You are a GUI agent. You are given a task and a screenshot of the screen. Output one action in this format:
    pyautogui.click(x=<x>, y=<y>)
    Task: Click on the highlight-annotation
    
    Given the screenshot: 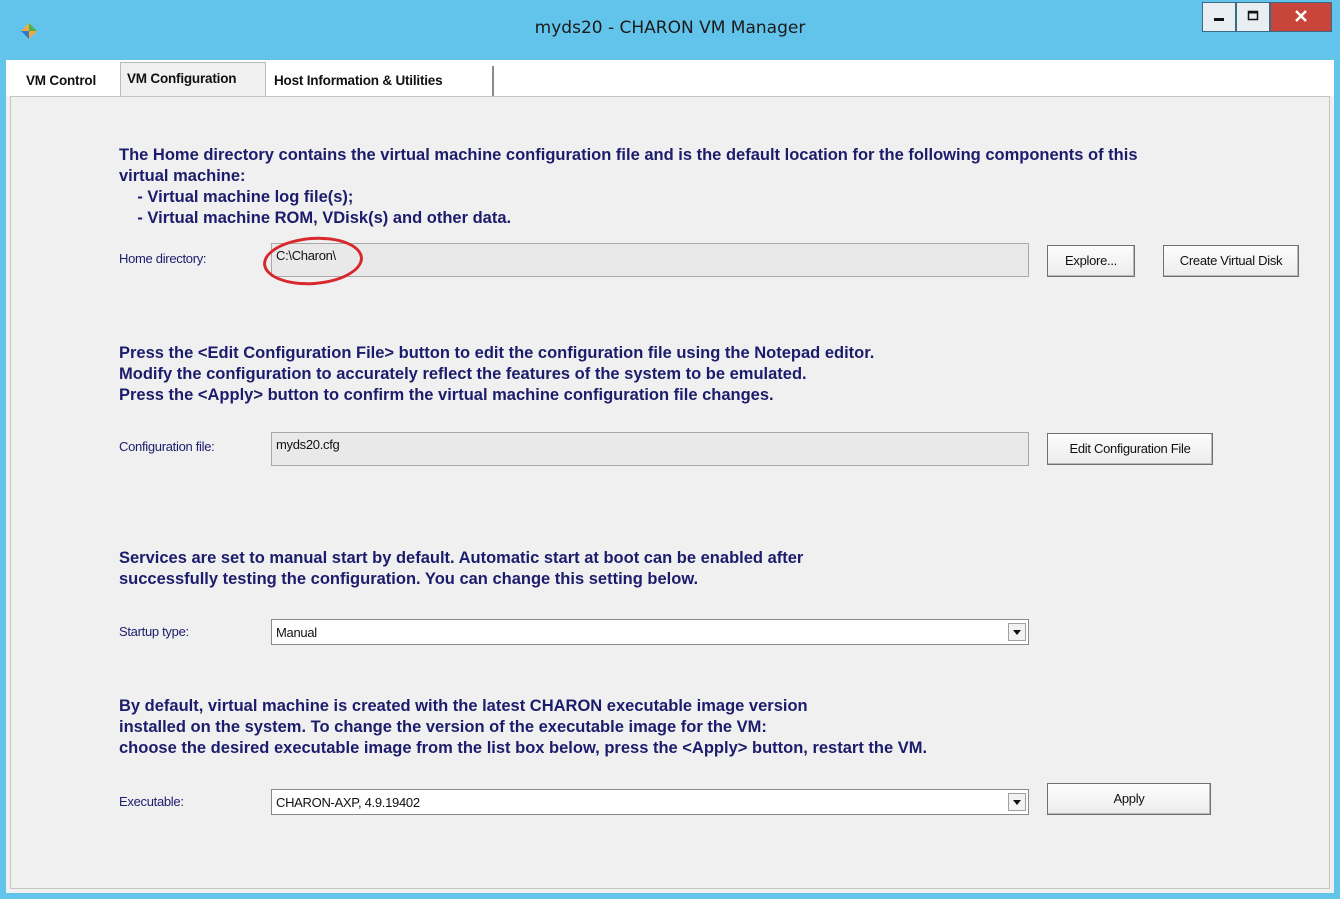 What is the action you would take?
    pyautogui.click(x=313, y=261)
    